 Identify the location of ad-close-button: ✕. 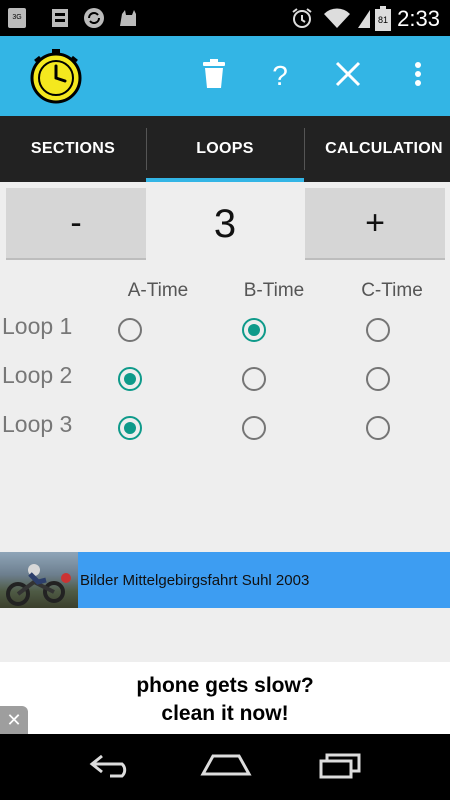
(14, 720).